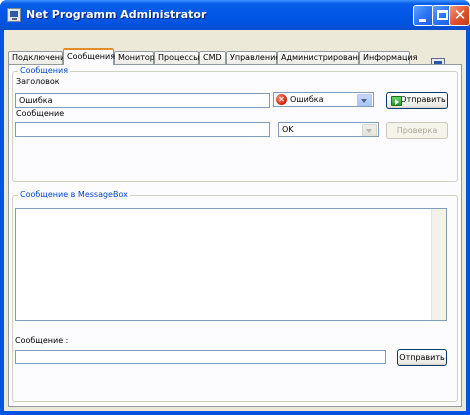 The height and width of the screenshot is (415, 470). I want to click on header-input: Ошибка, so click(142, 100).